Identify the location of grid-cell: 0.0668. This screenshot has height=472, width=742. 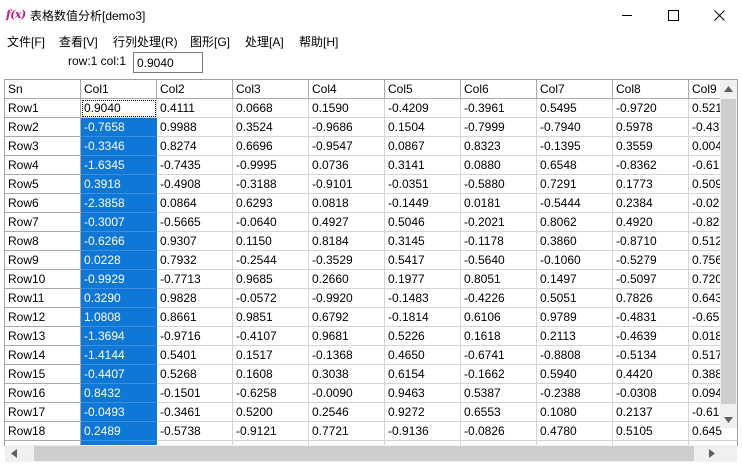
(271, 108).